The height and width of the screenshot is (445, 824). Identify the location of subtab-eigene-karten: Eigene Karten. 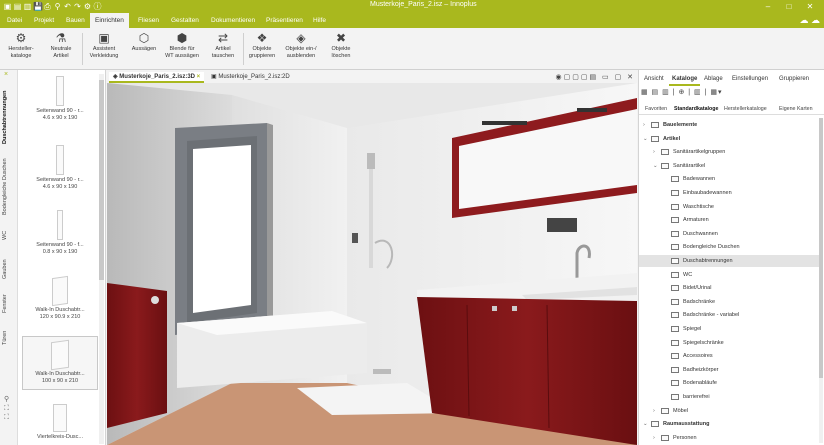
(796, 109).